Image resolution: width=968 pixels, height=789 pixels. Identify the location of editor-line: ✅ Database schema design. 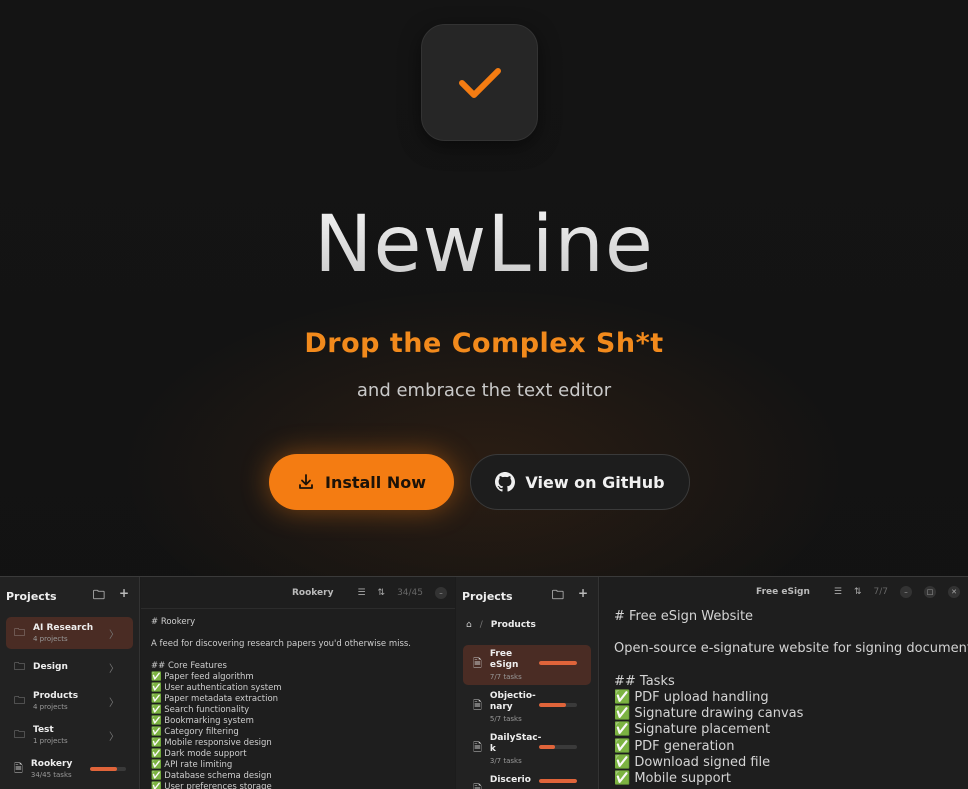
(211, 776).